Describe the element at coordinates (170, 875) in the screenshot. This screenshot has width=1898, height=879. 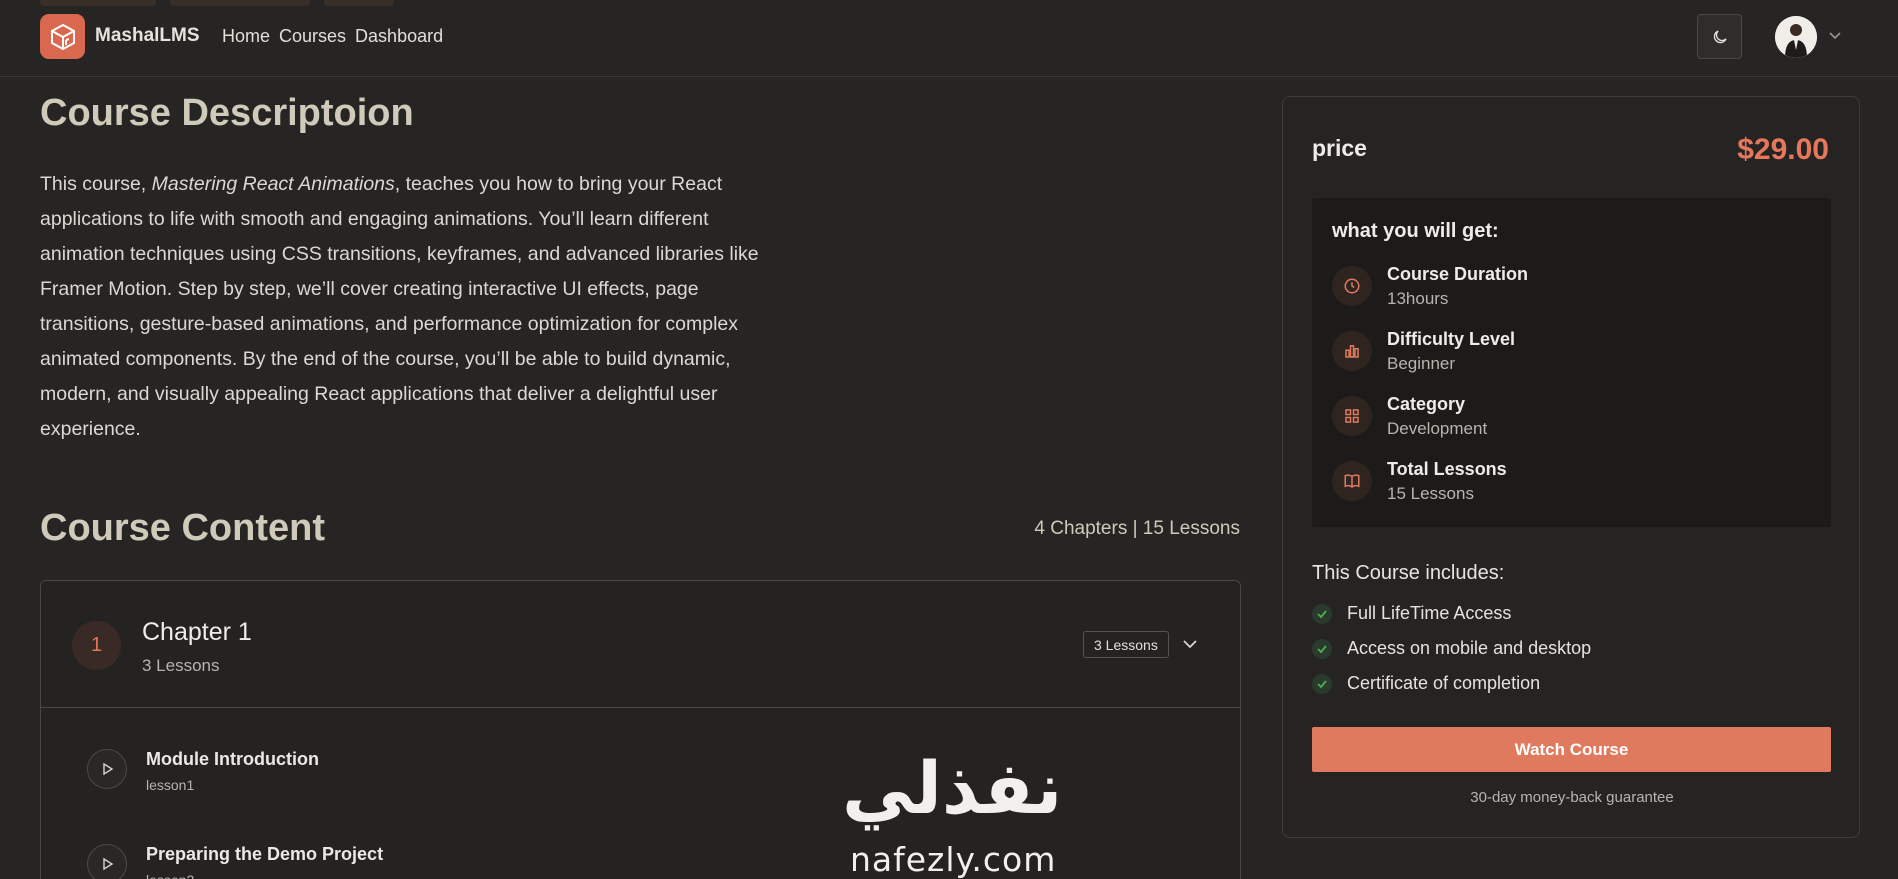
I see `lesson-subtitle: lesson2` at that location.